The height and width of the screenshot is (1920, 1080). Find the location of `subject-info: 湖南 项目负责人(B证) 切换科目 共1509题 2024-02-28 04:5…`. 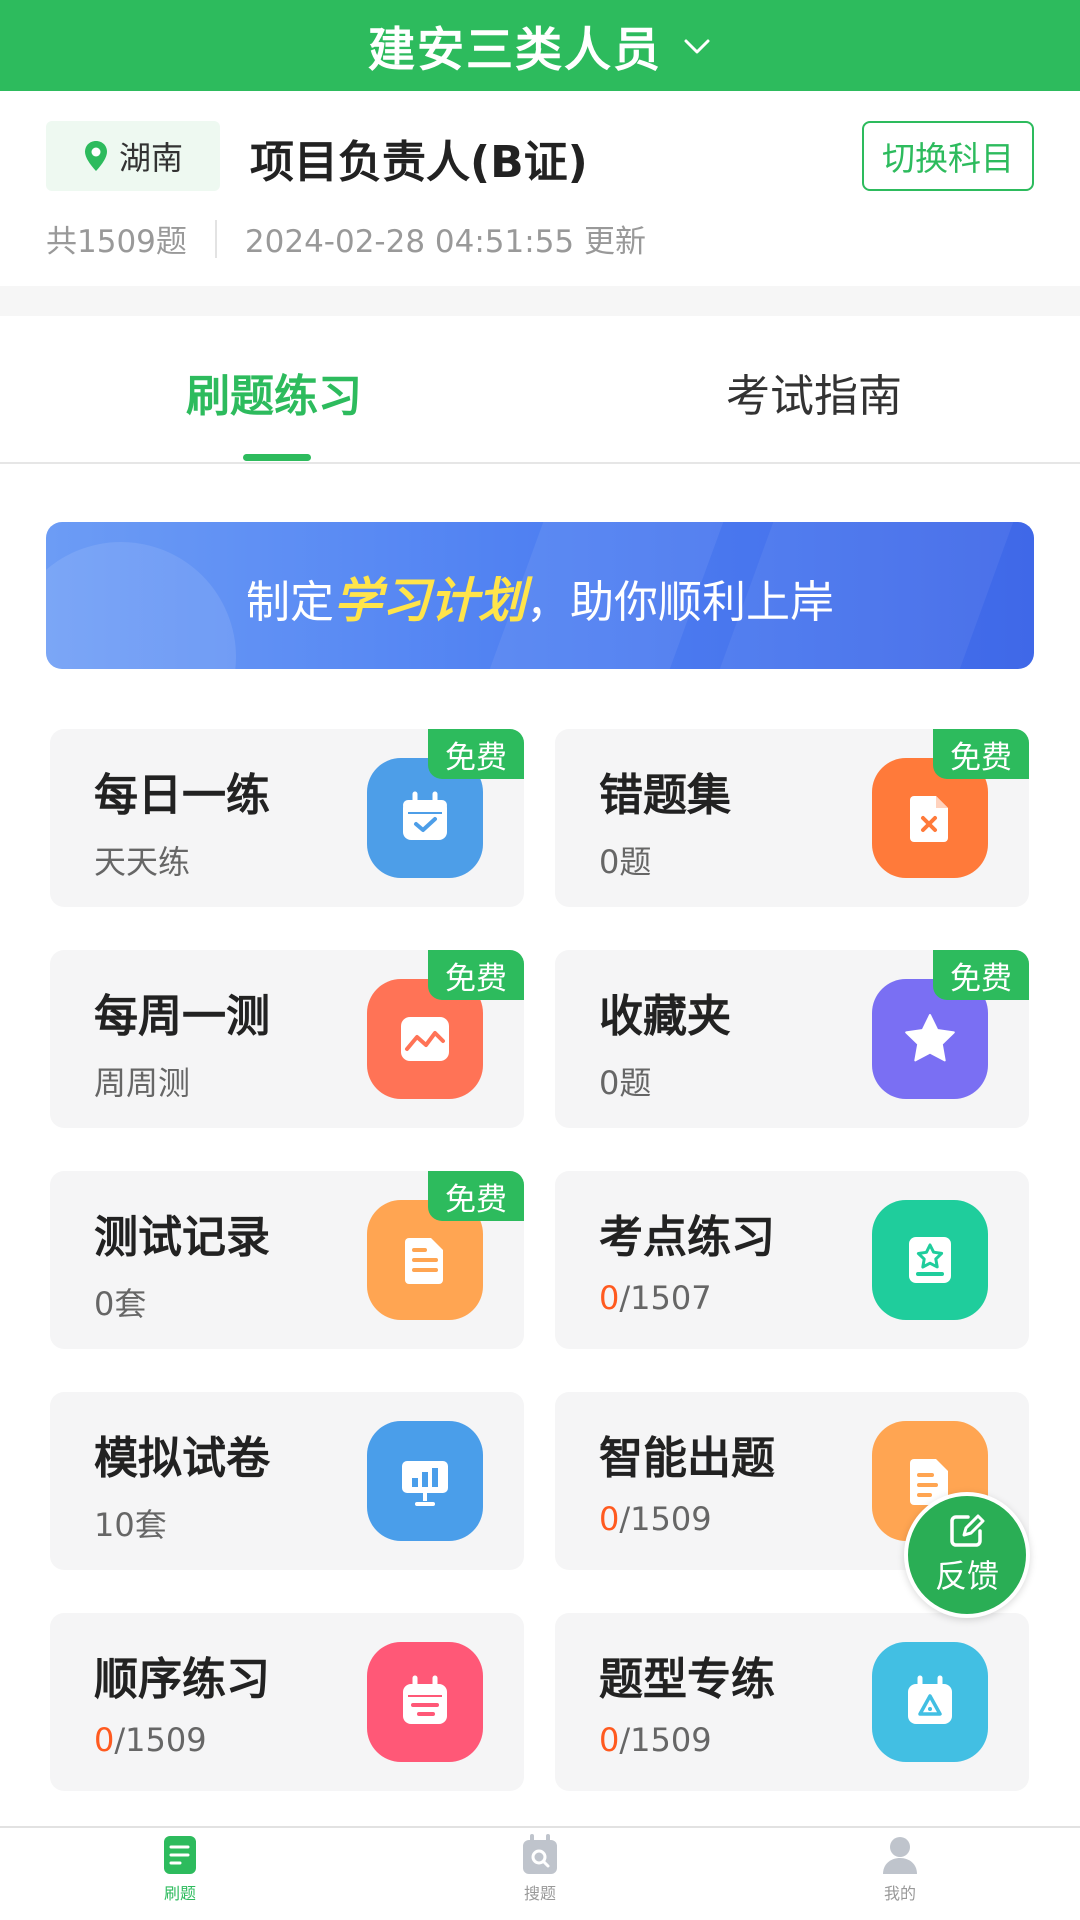

subject-info: 湖南 项目负责人(B证) 切换科目 共1509题 2024-02-28 04:5… is located at coordinates (540, 188).